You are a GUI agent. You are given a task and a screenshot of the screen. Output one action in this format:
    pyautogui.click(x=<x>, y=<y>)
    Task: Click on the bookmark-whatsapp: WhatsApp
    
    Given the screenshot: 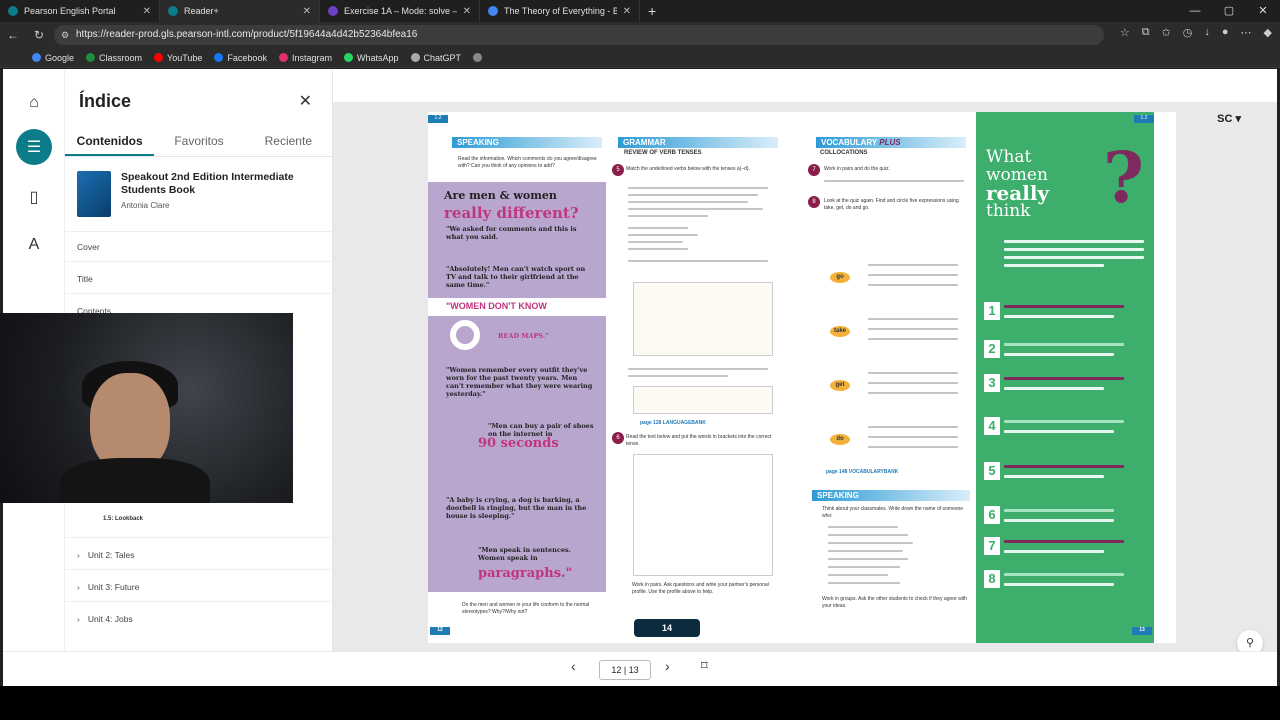 What is the action you would take?
    pyautogui.click(x=371, y=58)
    